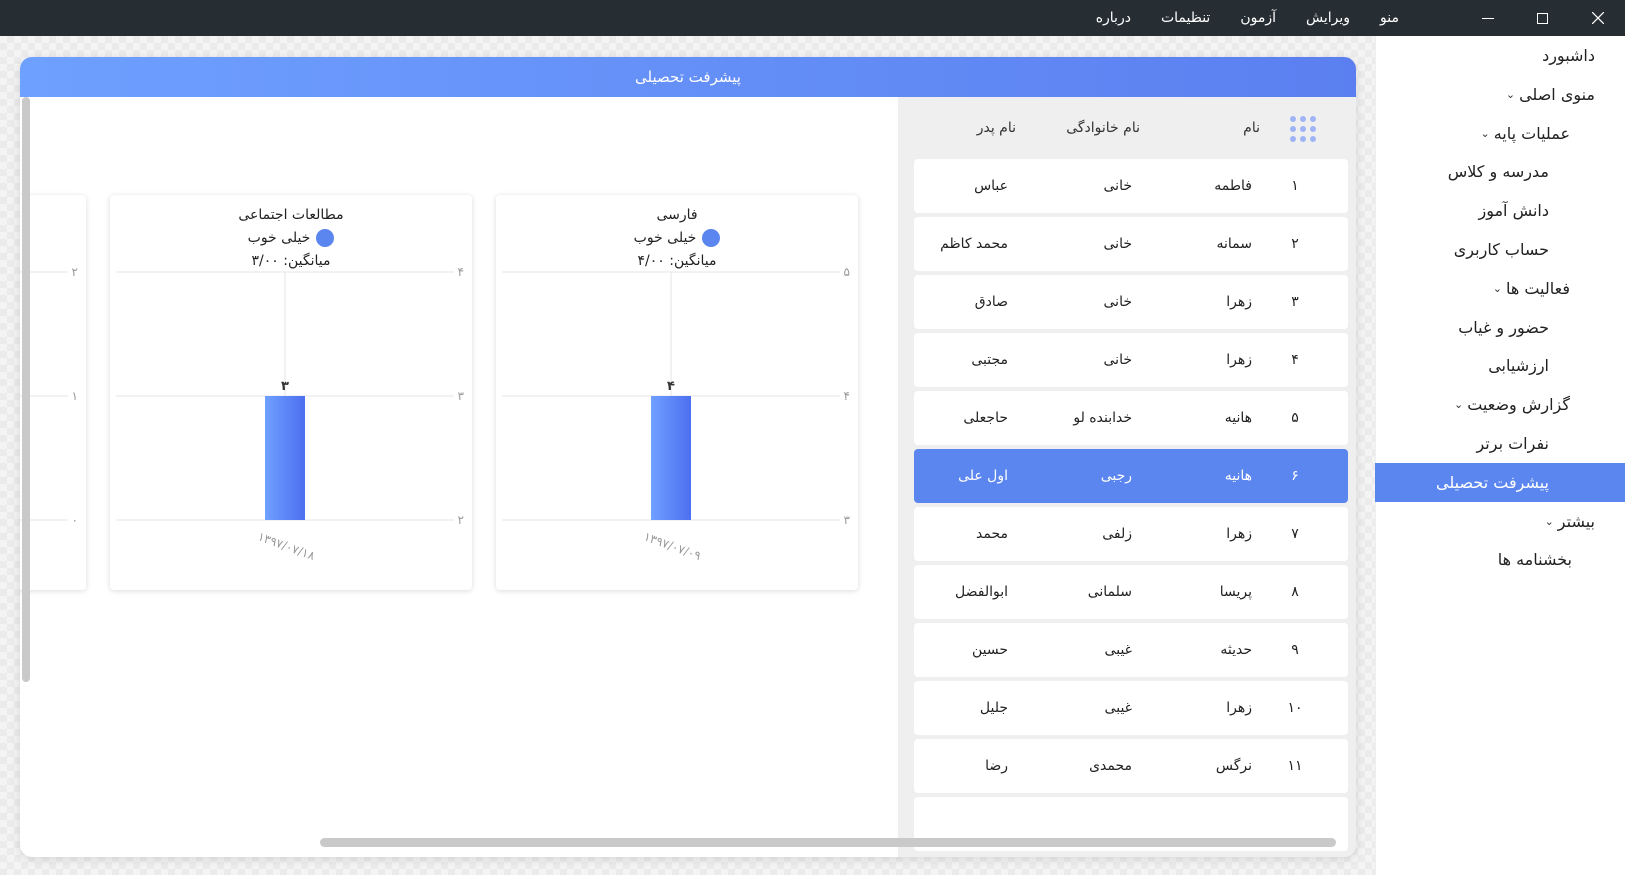 Image resolution: width=1625 pixels, height=875 pixels. I want to click on minimize-button, so click(1487, 18).